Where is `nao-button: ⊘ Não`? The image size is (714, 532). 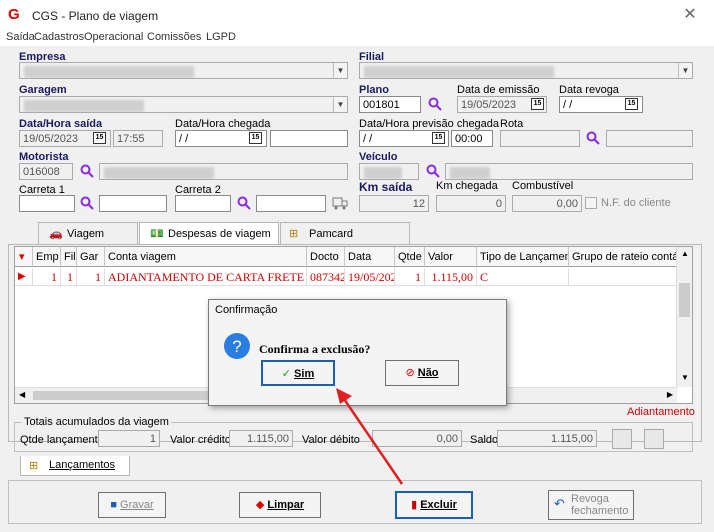 nao-button: ⊘ Não is located at coordinates (422, 373).